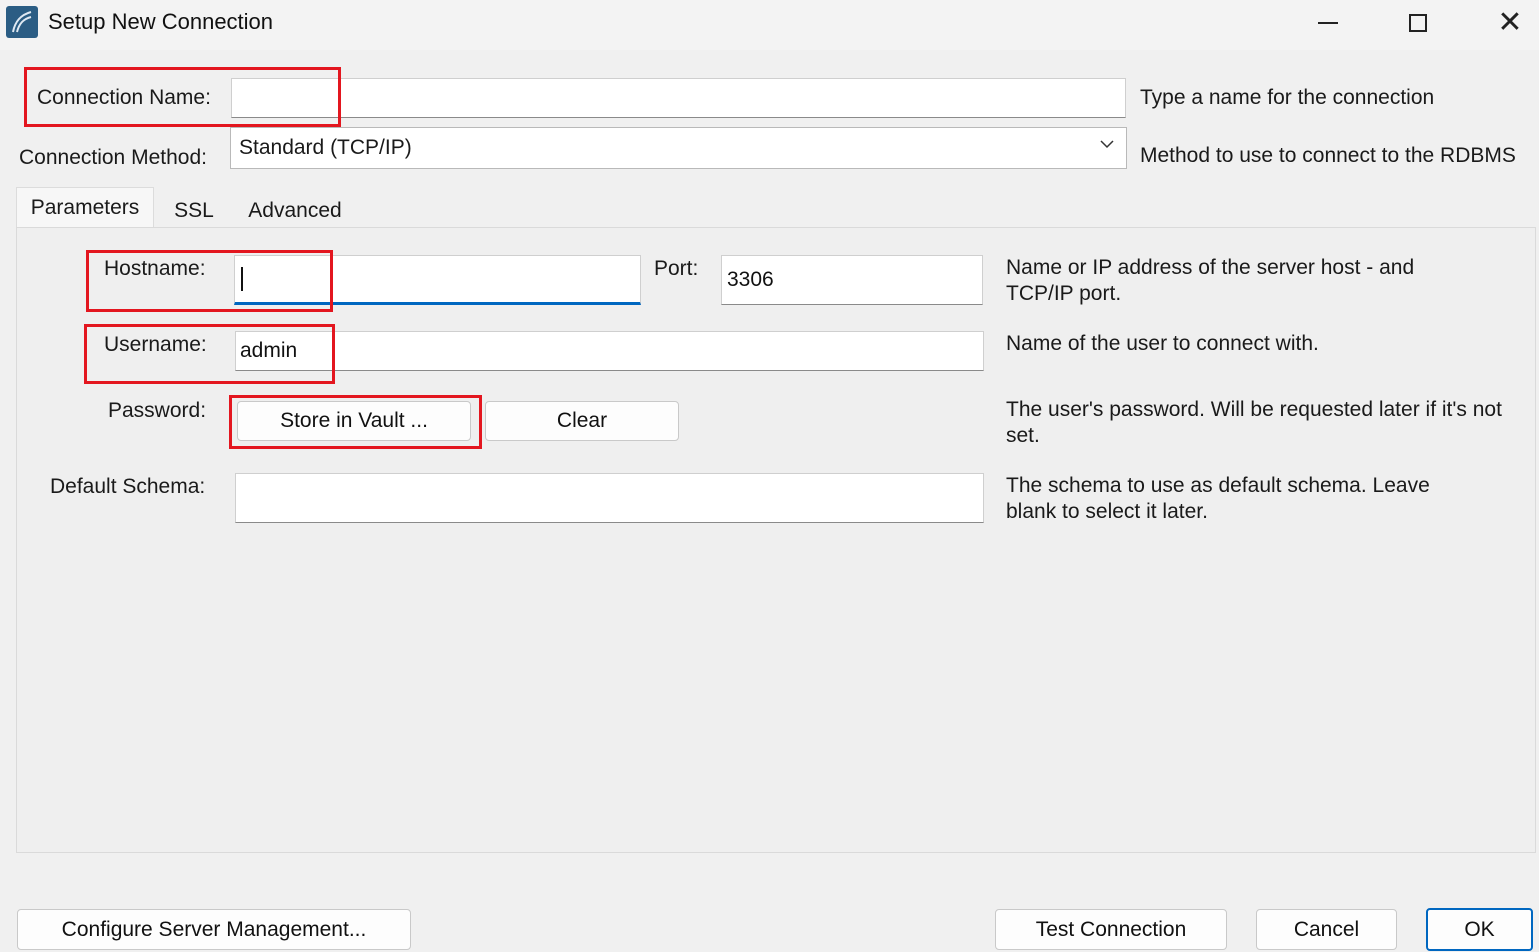  I want to click on tab-ssl: SSL, so click(194, 211).